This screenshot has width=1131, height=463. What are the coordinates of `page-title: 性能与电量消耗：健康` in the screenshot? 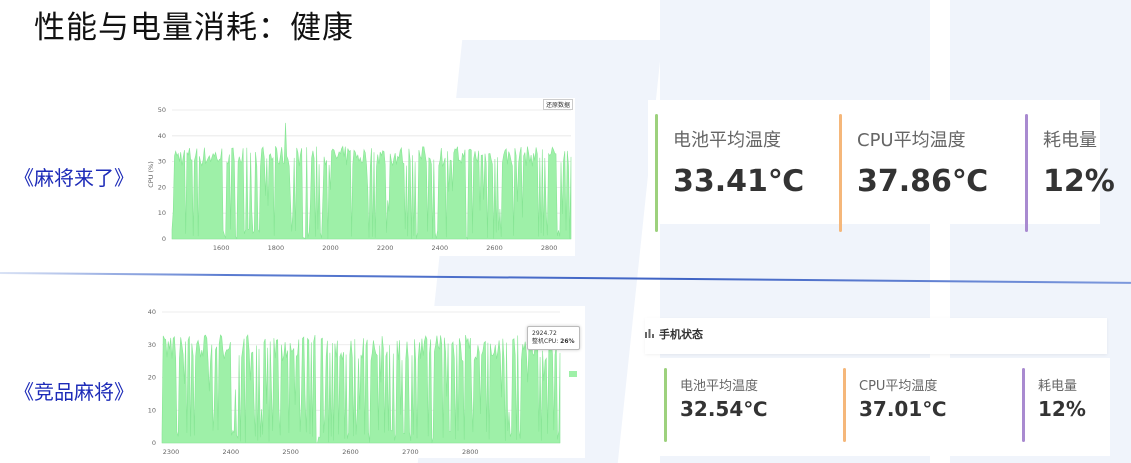 It's located at (194, 28).